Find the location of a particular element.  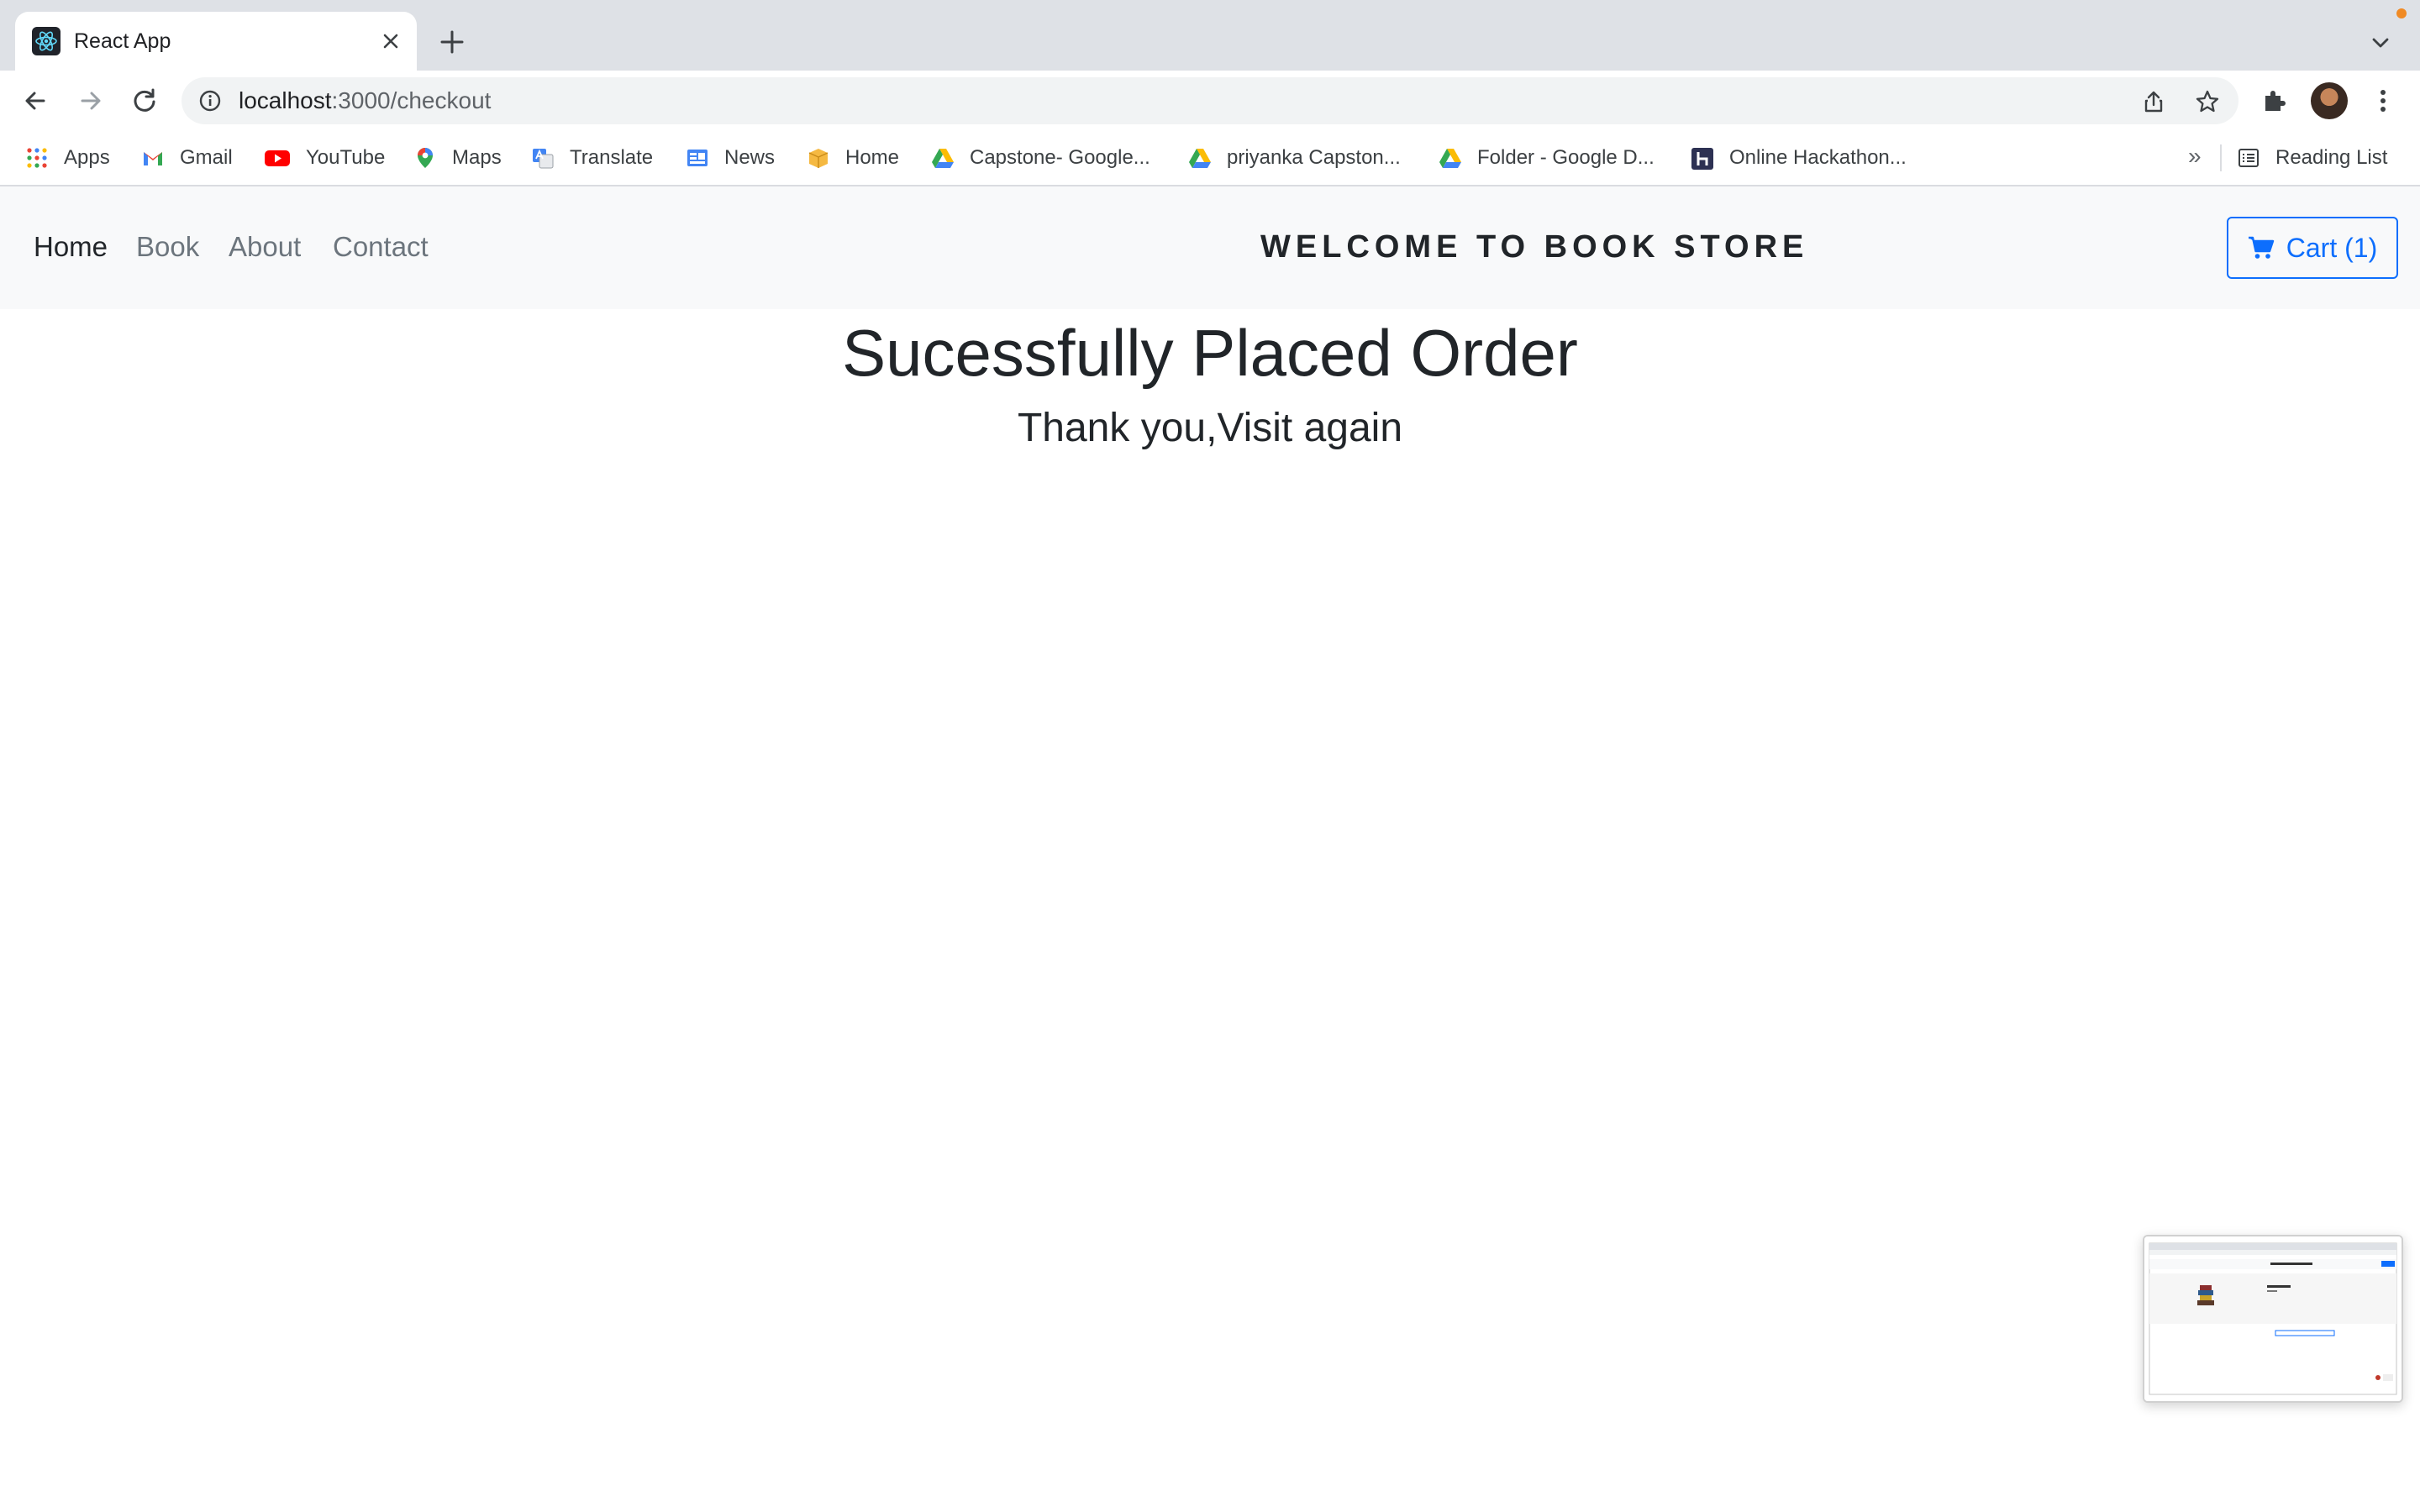

thank-you-message: Thank you,Visit again is located at coordinates (1210, 428).